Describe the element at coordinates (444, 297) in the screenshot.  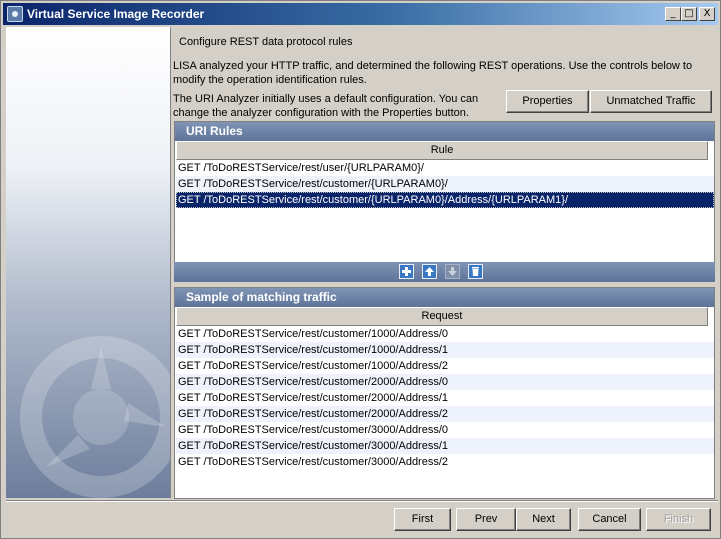
I see `sample-traffic-title: Sample of matching traffic` at that location.